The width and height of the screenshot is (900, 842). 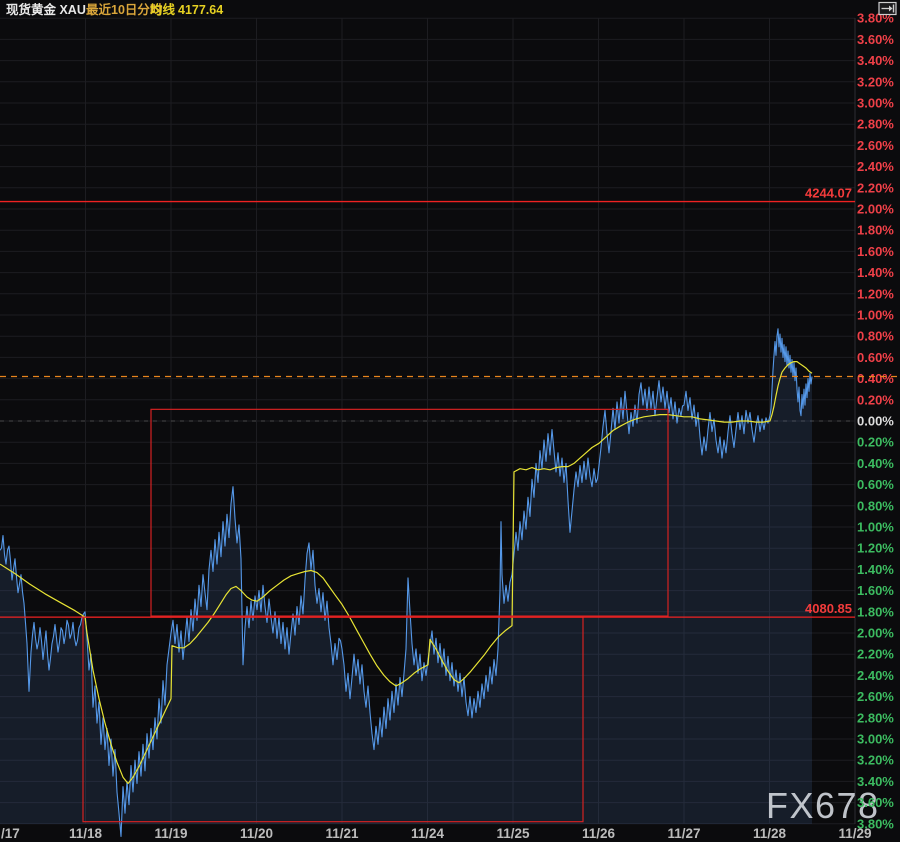 What do you see at coordinates (828, 608) in the screenshot?
I see `price-level-label: 4080.85` at bounding box center [828, 608].